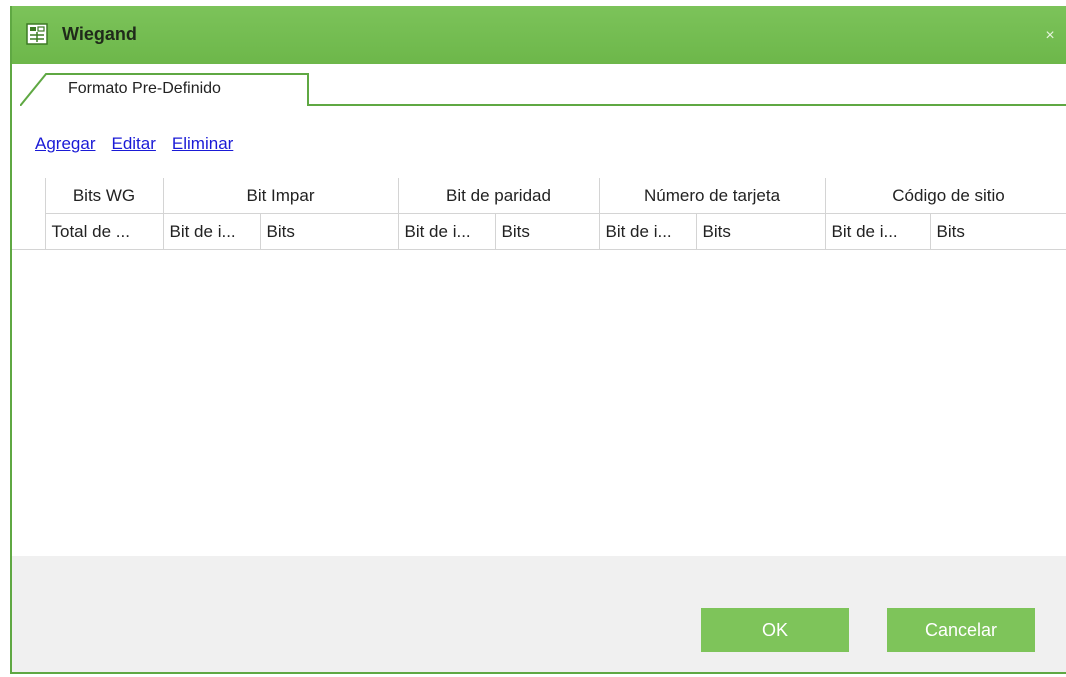 This screenshot has width=1066, height=677. Describe the element at coordinates (945, 196) in the screenshot. I see `header-codigo-de-sitio: Código de sitio` at that location.